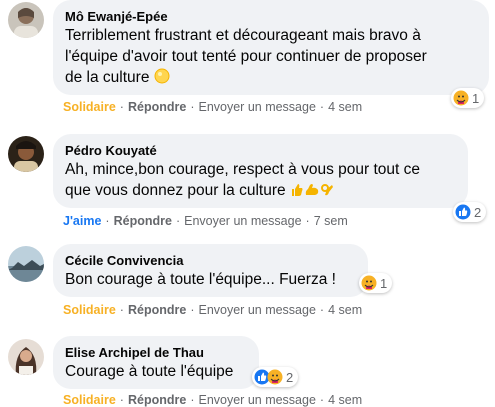  Describe the element at coordinates (82, 221) in the screenshot. I see `like-reaction-link: J'aime` at that location.